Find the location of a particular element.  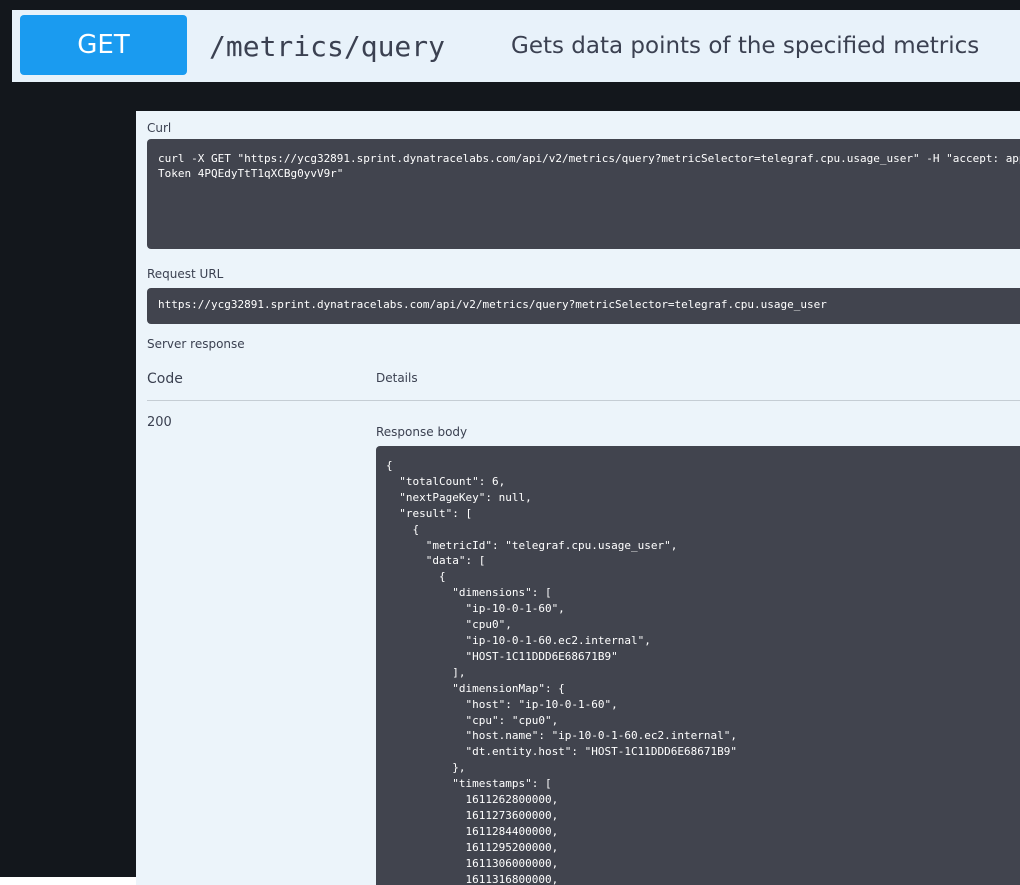

server-response-label: Server response is located at coordinates (196, 344).